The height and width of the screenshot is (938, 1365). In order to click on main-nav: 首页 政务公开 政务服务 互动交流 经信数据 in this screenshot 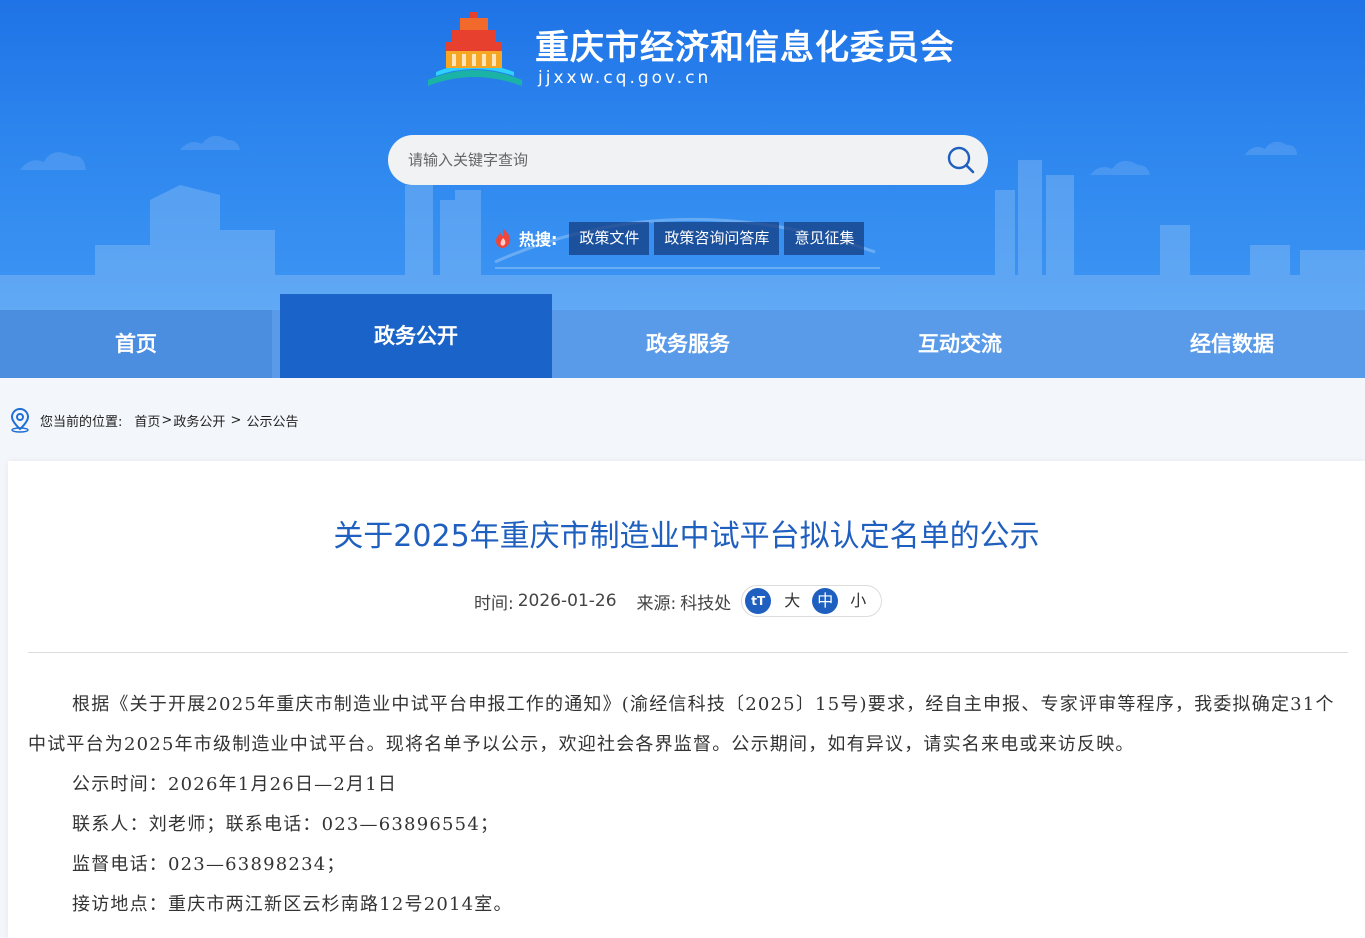, I will do `click(682, 336)`.